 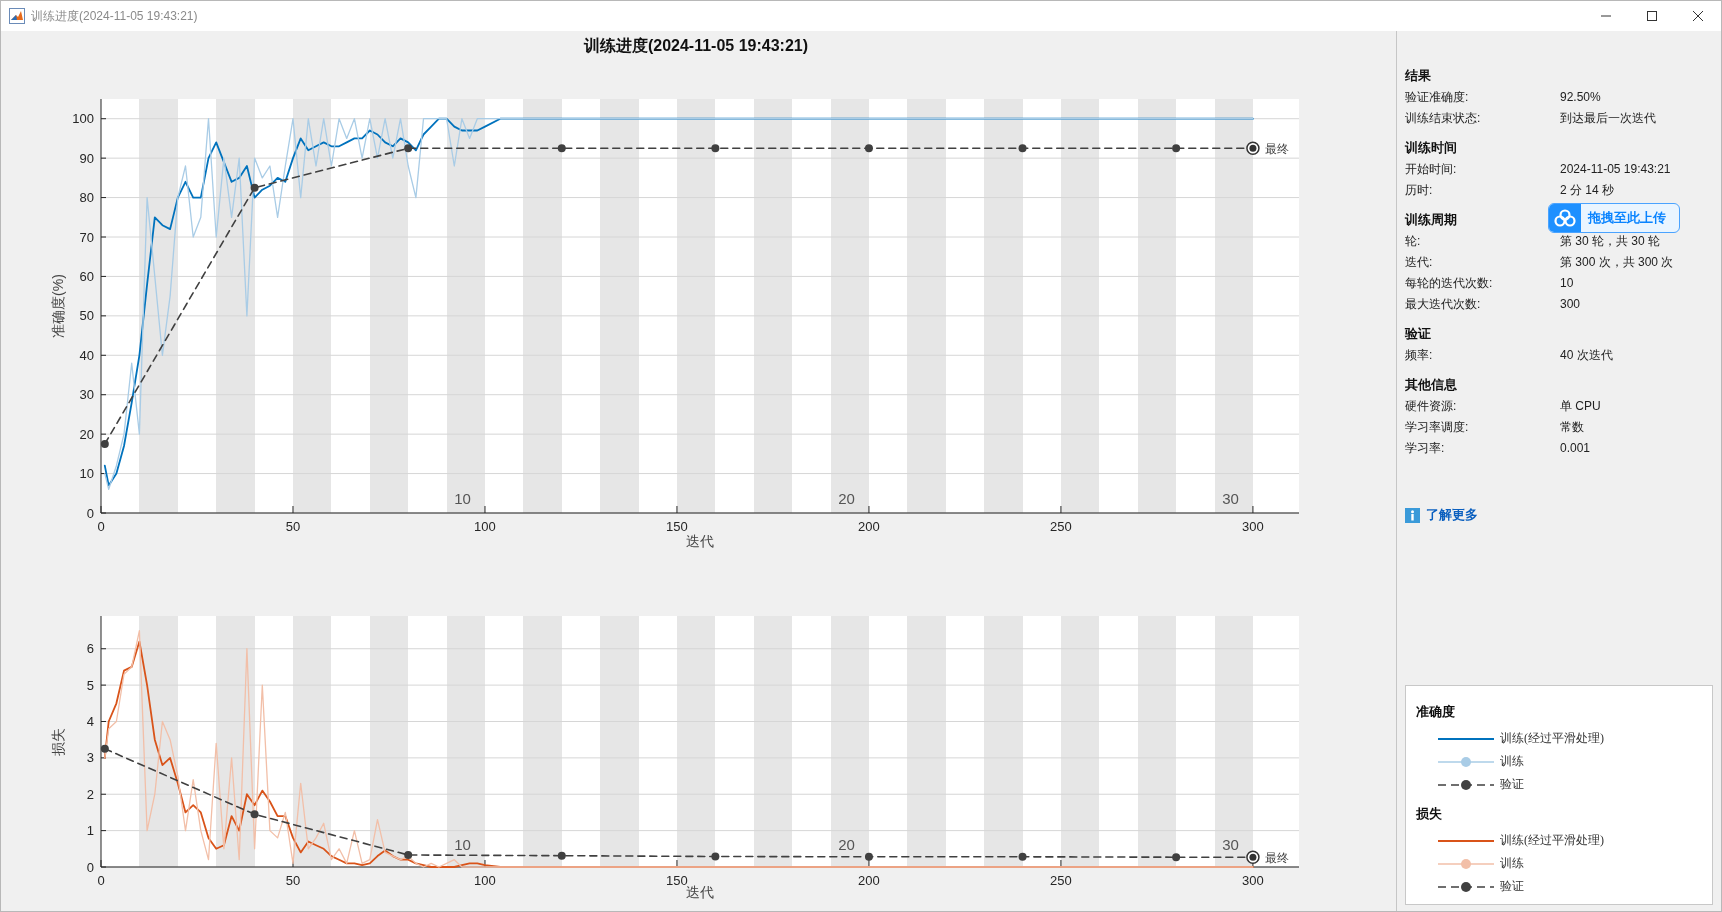 I want to click on info-label: 最大迭代次数:, so click(x=1443, y=304).